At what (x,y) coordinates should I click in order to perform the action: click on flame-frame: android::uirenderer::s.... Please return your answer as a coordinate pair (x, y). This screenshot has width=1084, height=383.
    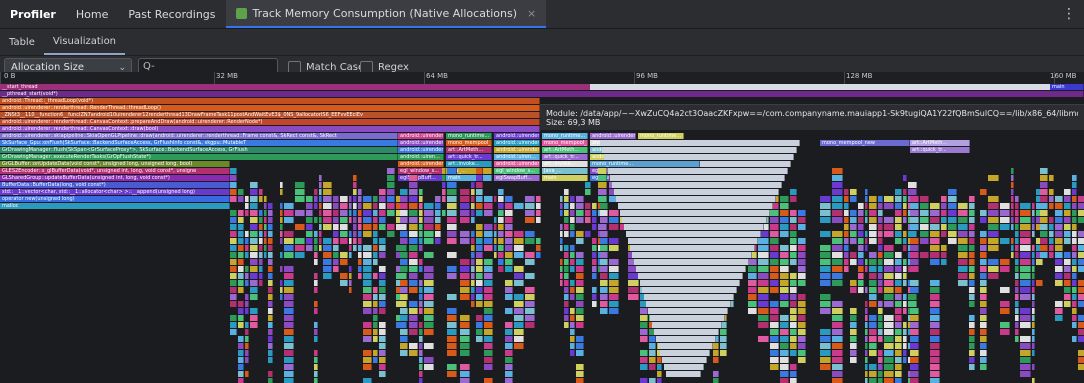
    Looking at the image, I should click on (421, 150).